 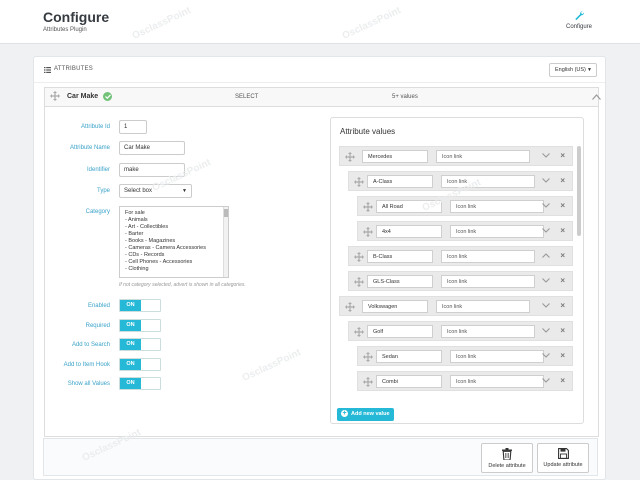 I want to click on category-scrollbar, so click(x=225, y=242).